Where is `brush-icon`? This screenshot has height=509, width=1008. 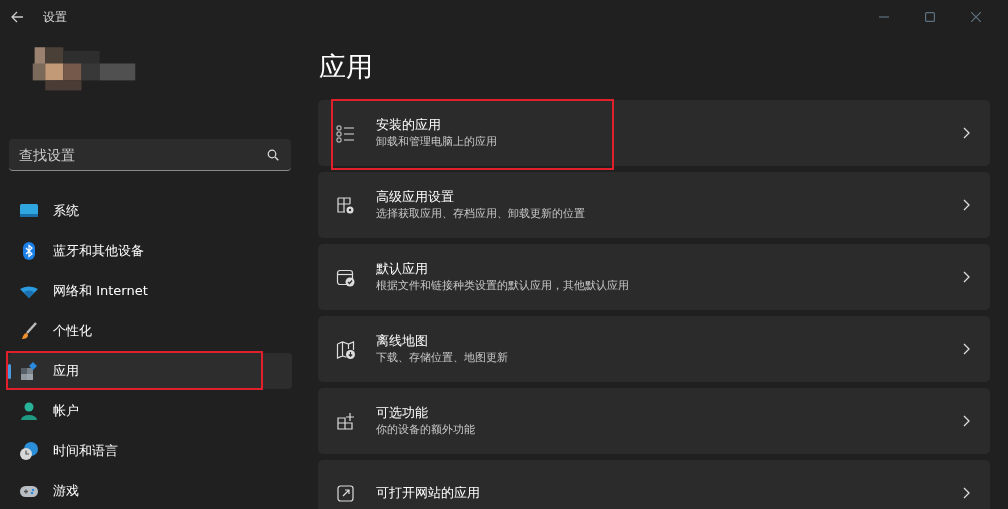 brush-icon is located at coordinates (29, 331).